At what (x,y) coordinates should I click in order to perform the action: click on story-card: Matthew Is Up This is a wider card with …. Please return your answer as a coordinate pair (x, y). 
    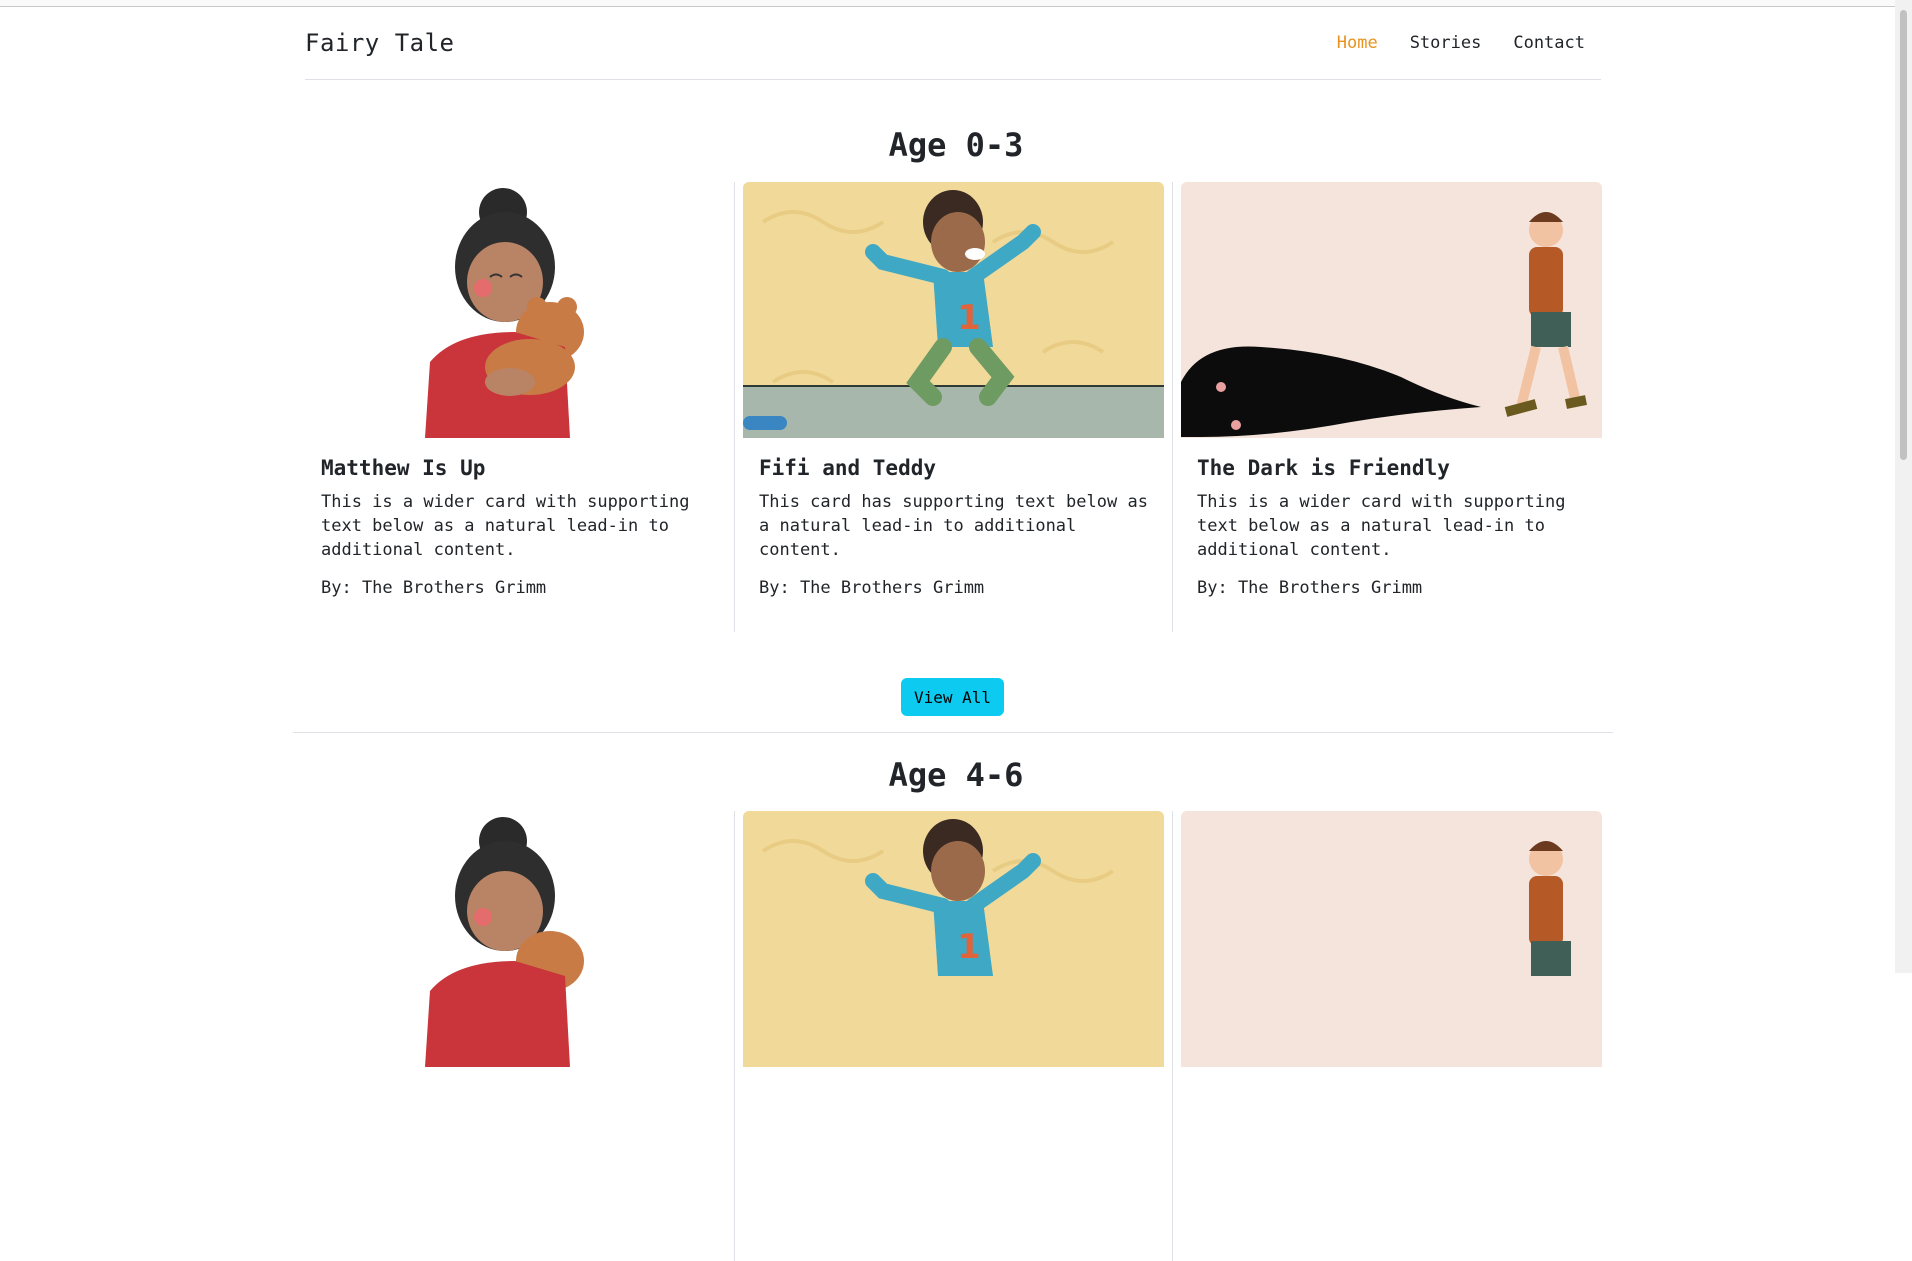
    Looking at the image, I should click on (515, 407).